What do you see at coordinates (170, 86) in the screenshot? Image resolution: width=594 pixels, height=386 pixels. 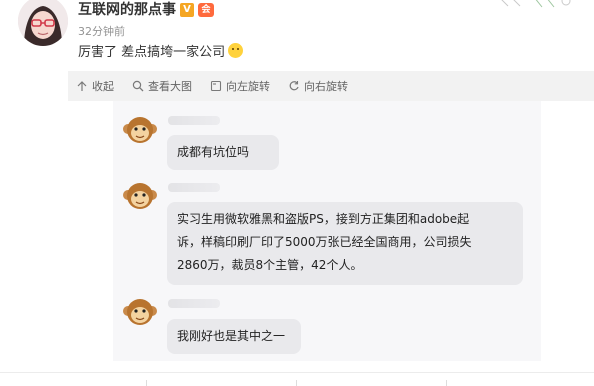 I see `view-large-label: 查看大图` at bounding box center [170, 86].